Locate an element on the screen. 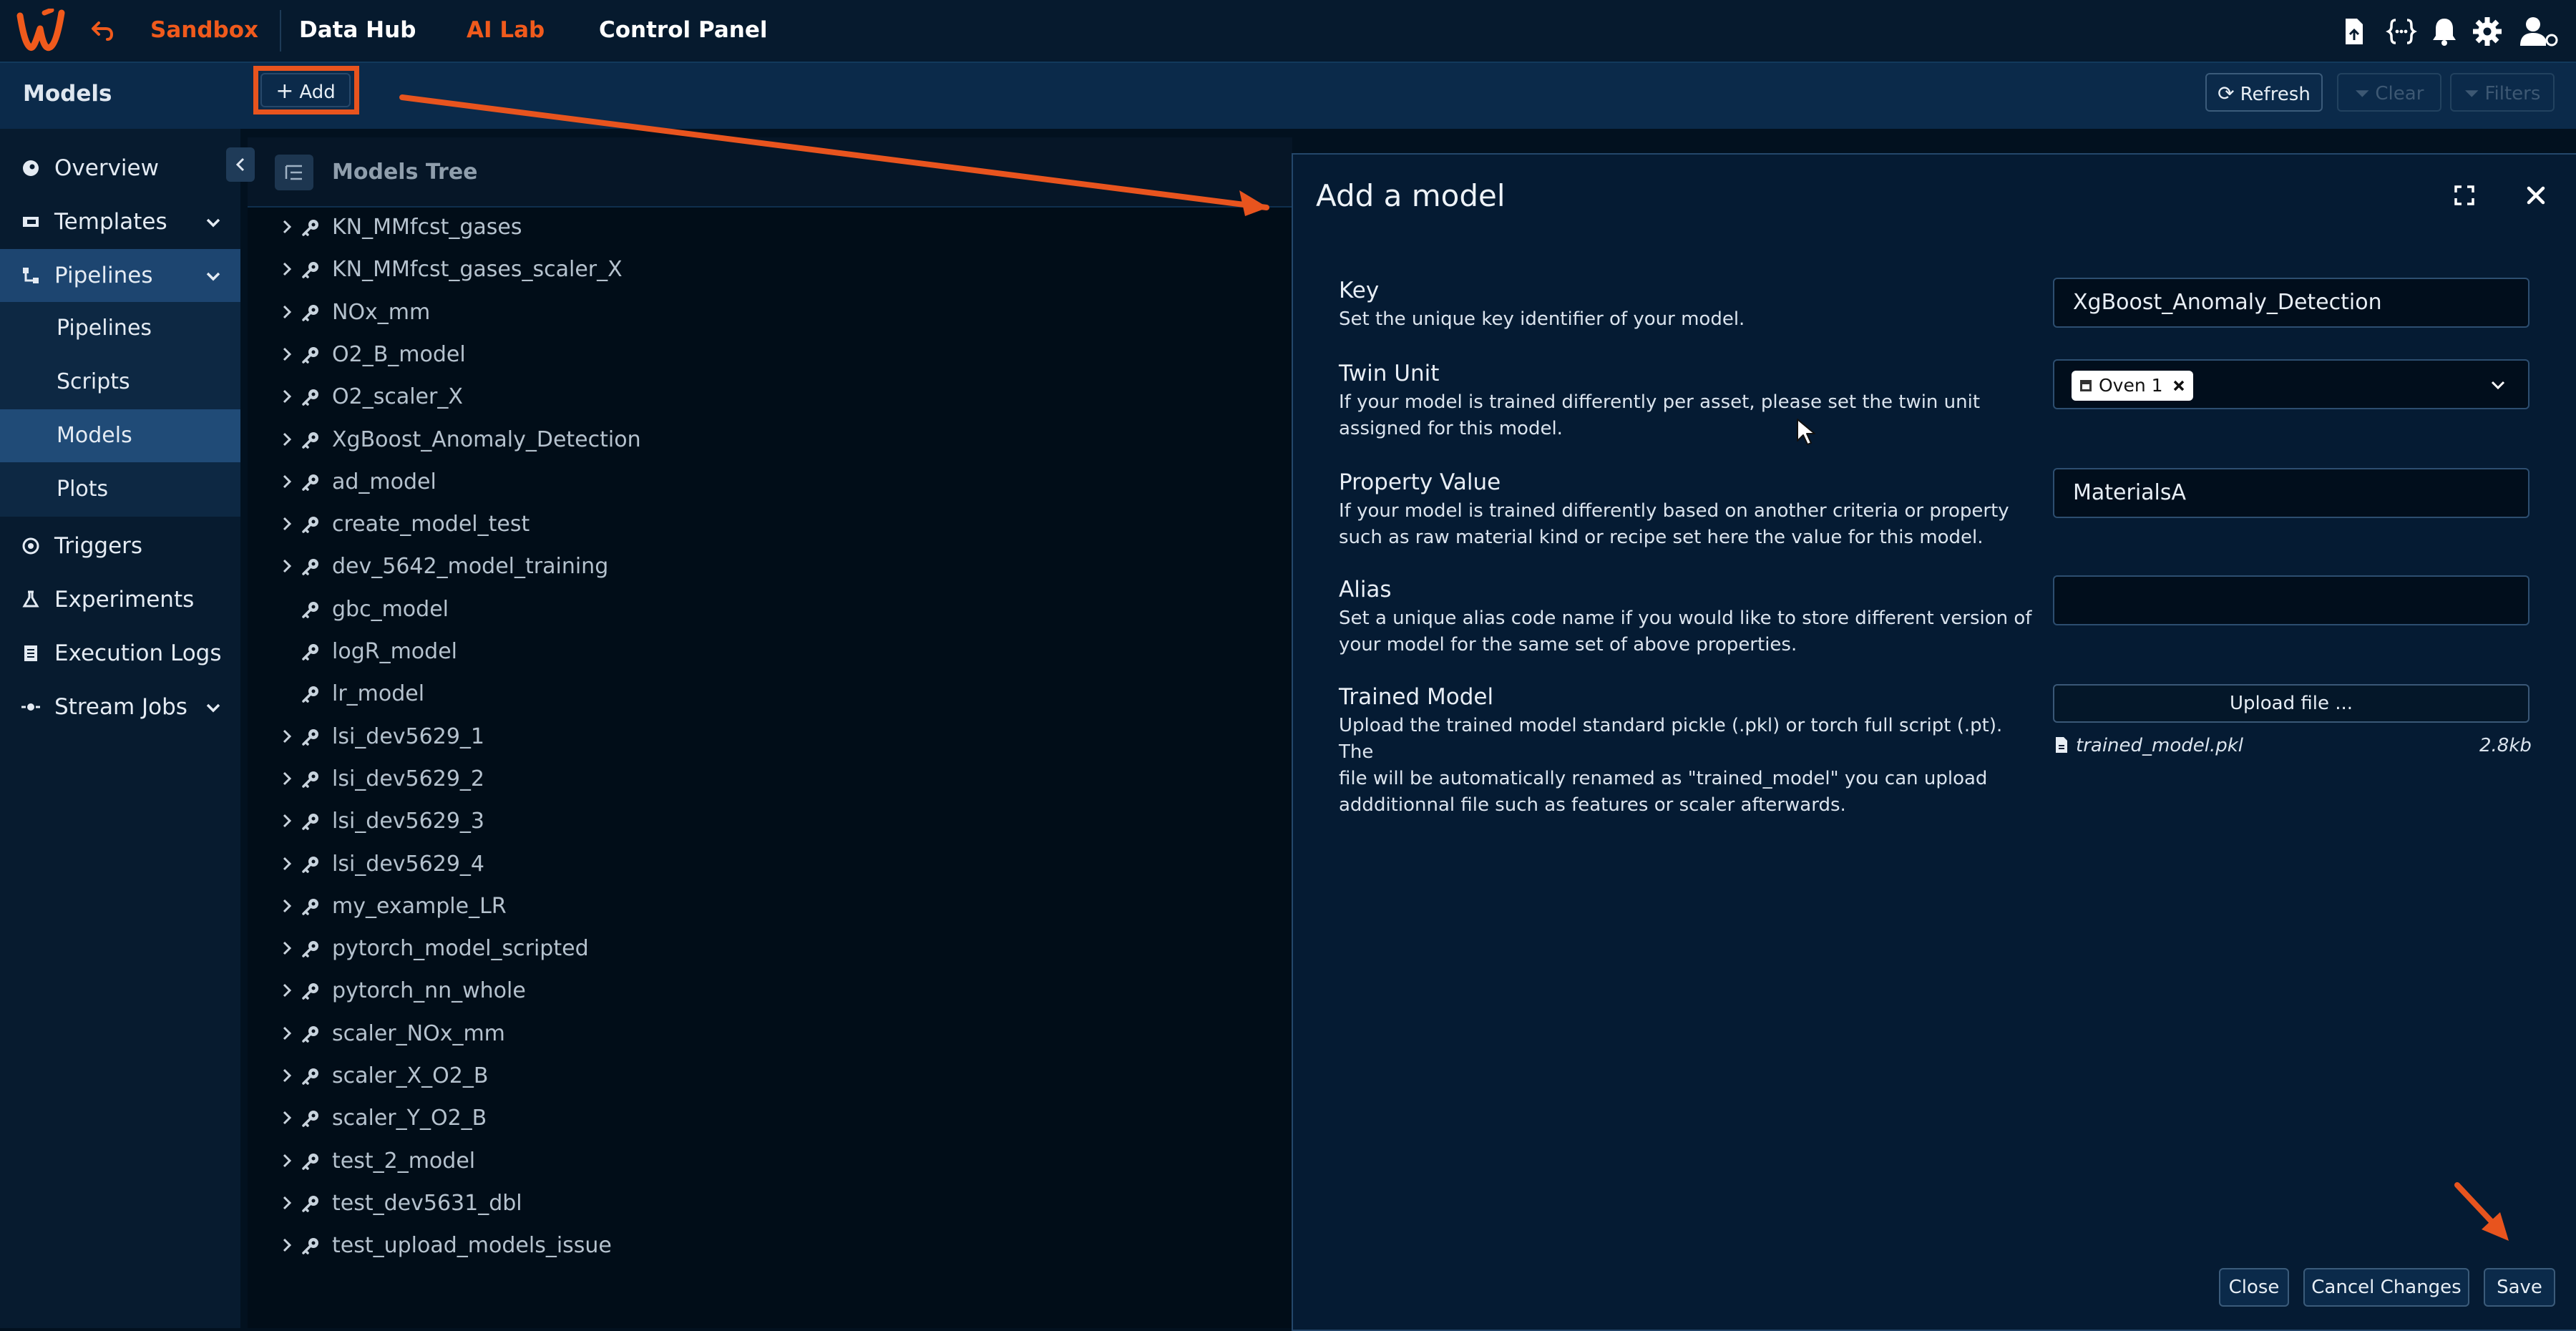 This screenshot has width=2576, height=1331. tree-item: logR_model is located at coordinates (763, 651).